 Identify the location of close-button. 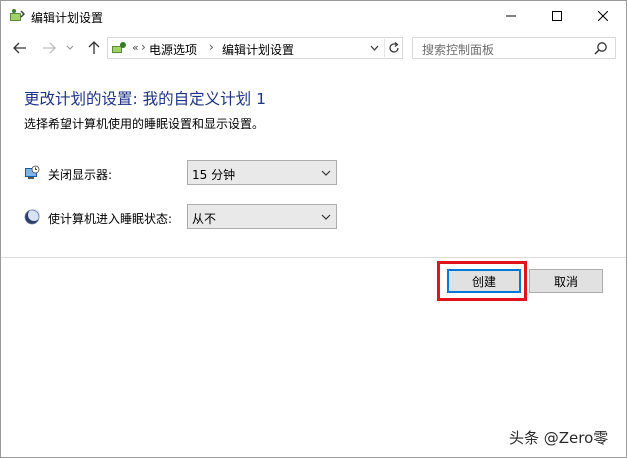
(603, 16).